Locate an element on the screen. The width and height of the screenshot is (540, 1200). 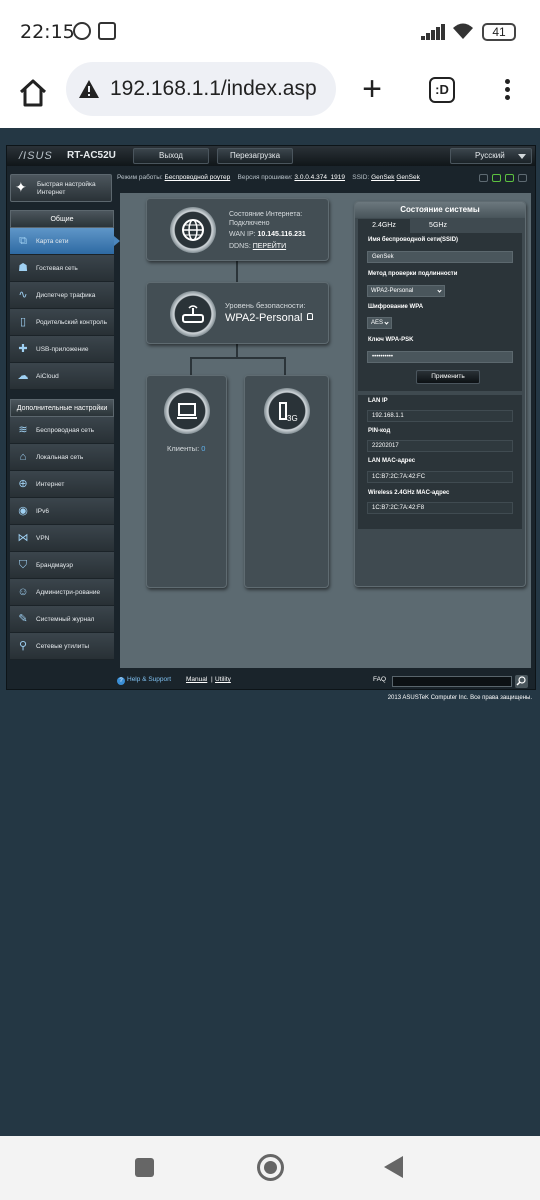
nav-item-lan: ⌂ Локальная сеть is located at coordinates (62, 457).